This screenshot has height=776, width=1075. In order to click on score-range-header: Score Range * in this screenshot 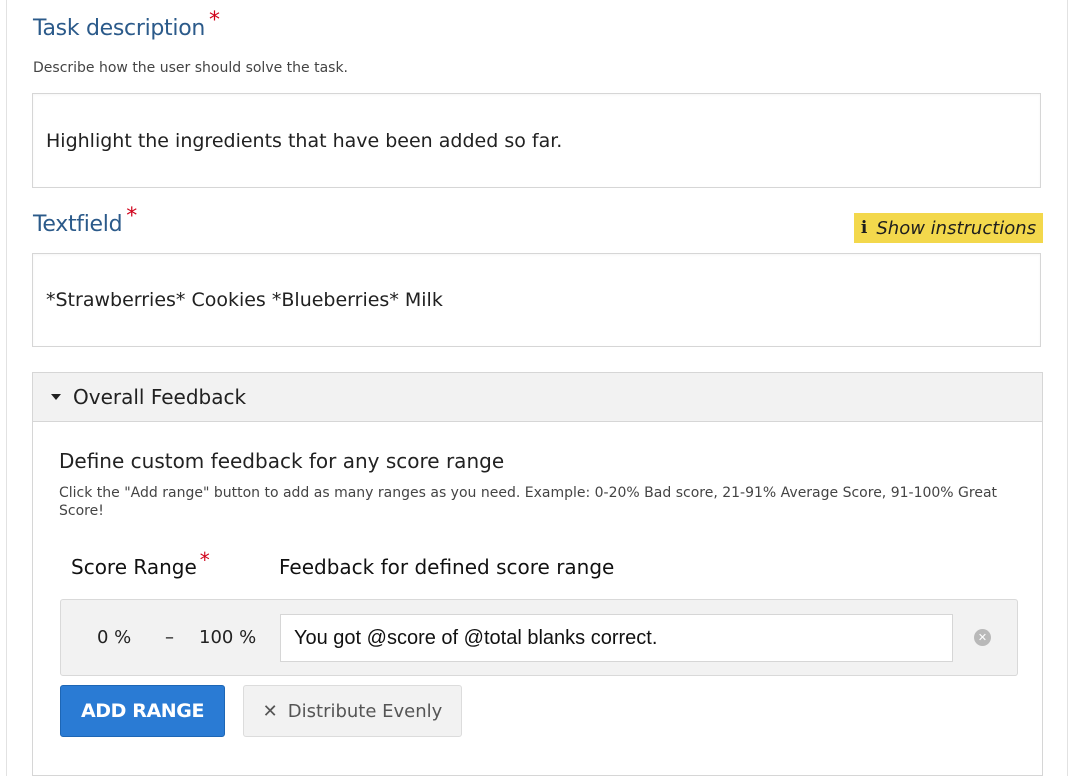, I will do `click(140, 563)`.